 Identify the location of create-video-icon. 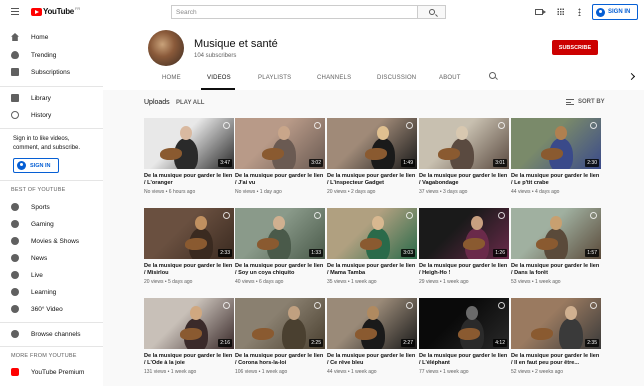
(540, 12).